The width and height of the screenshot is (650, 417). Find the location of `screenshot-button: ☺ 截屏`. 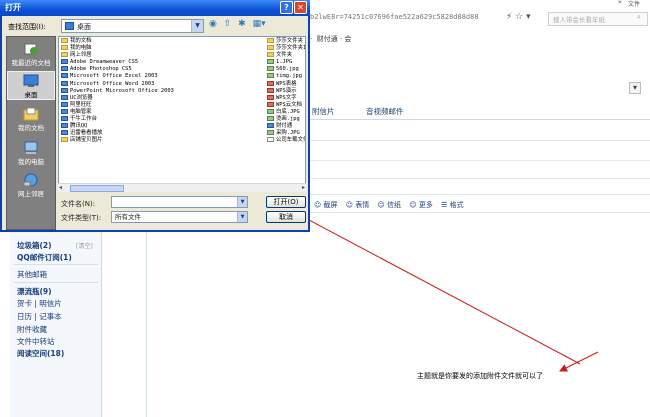

screenshot-button: ☺ 截屏 is located at coordinates (326, 205).